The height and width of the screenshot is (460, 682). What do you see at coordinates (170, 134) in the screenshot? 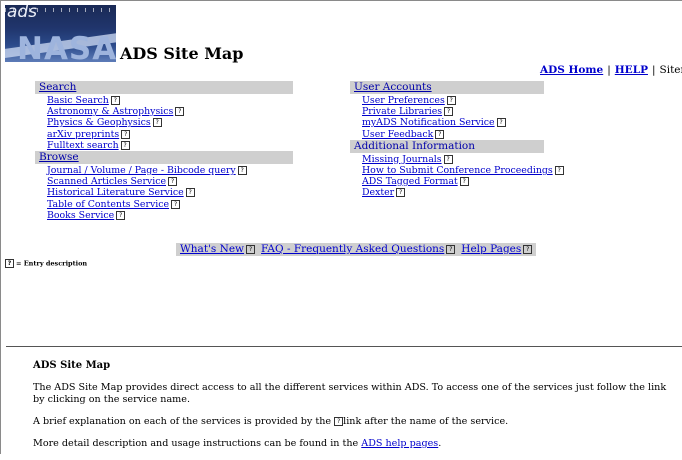
I see `list-item: arXiv preprints?` at bounding box center [170, 134].